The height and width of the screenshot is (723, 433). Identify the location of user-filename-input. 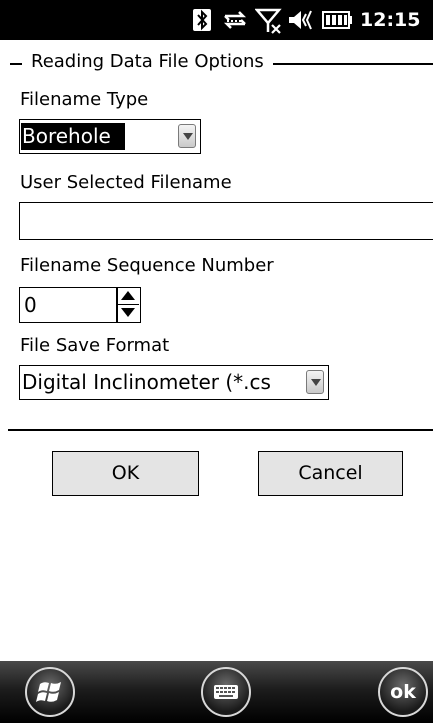
(226, 221).